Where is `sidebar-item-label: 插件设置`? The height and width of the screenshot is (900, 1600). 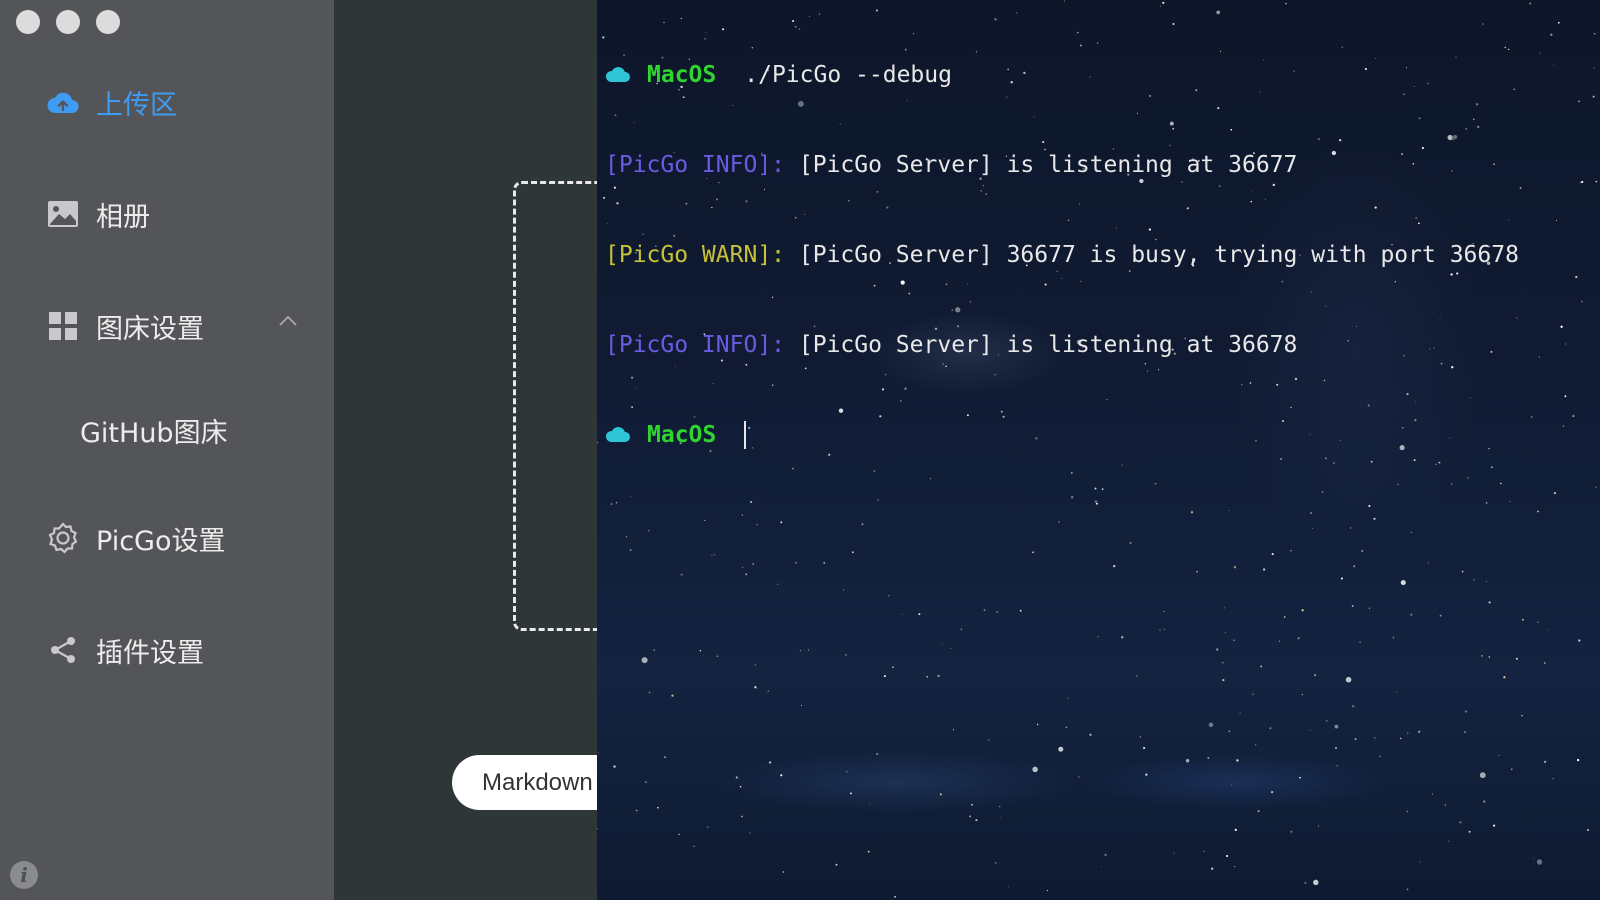 sidebar-item-label: 插件设置 is located at coordinates (150, 653).